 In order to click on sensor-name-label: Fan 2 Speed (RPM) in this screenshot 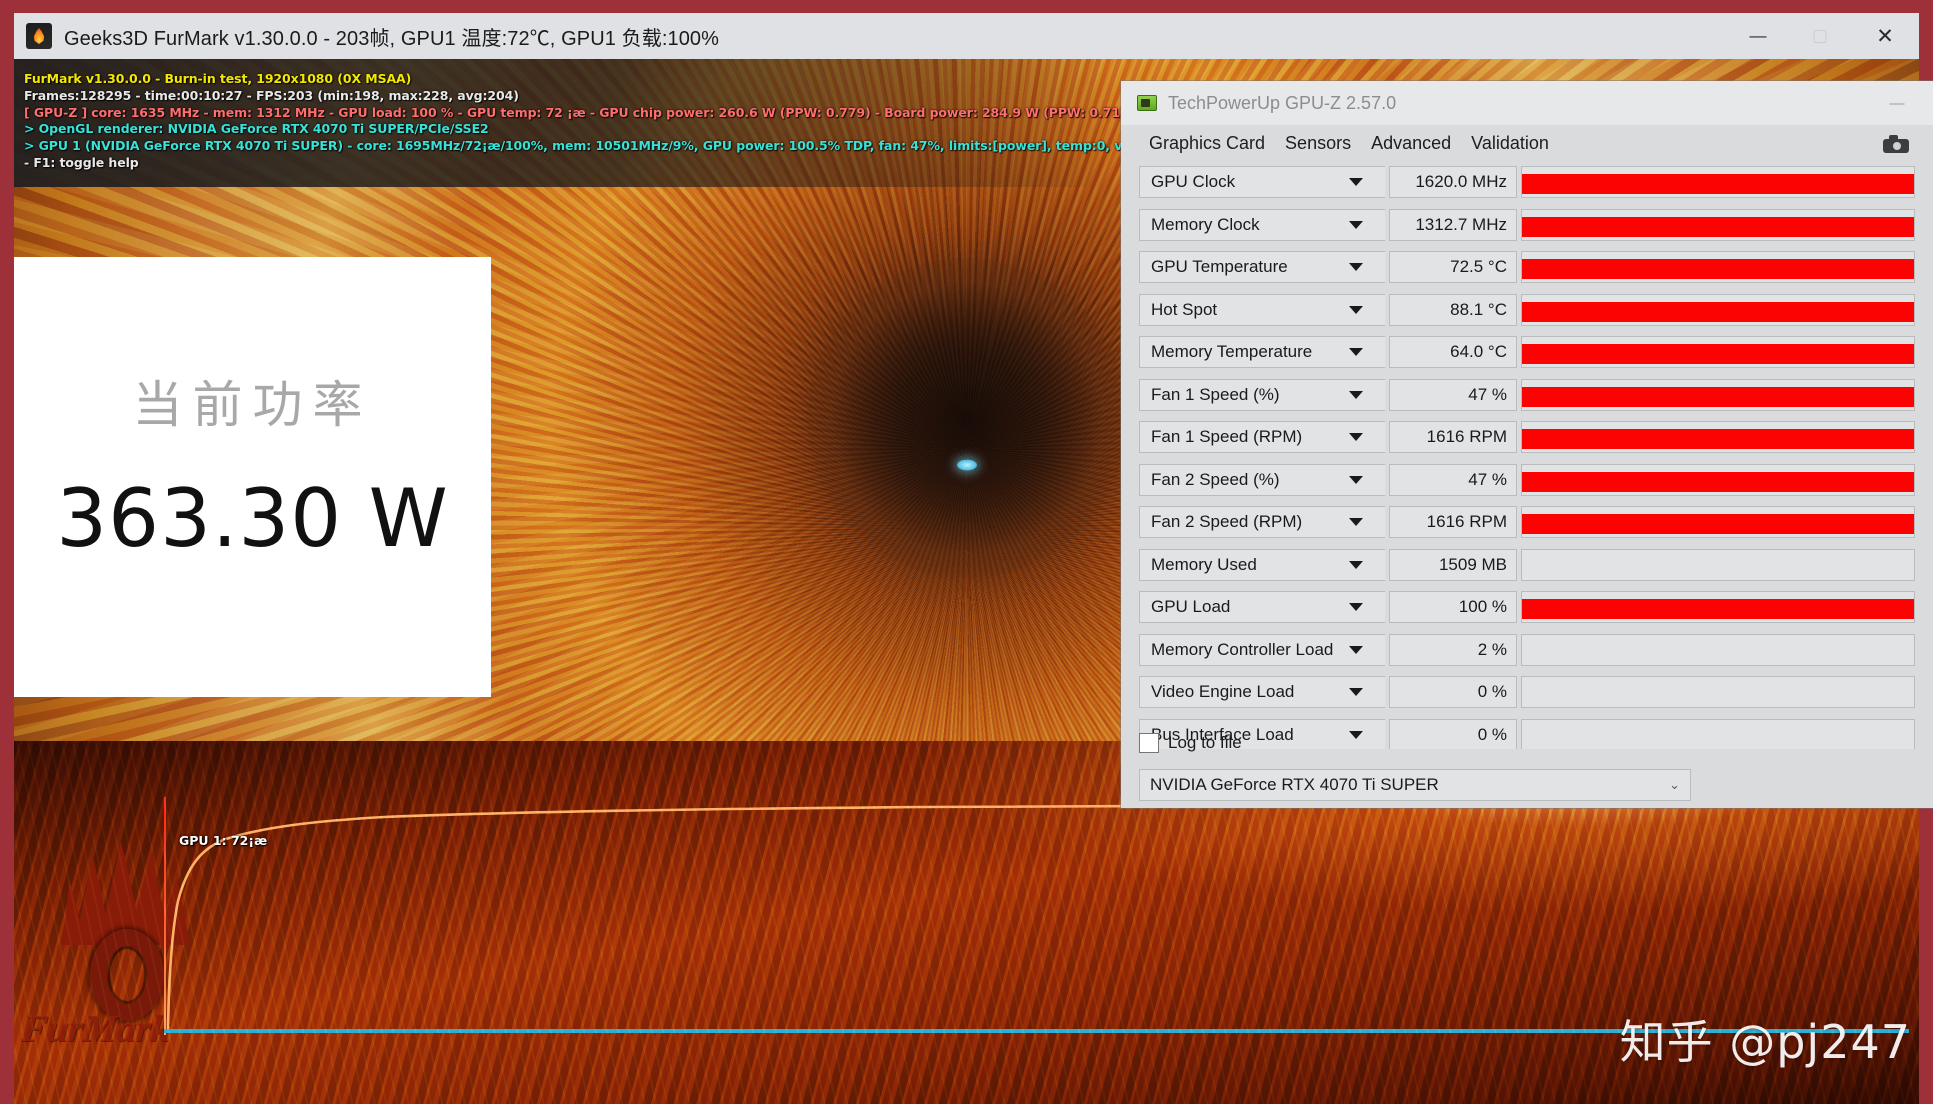, I will do `click(1227, 522)`.